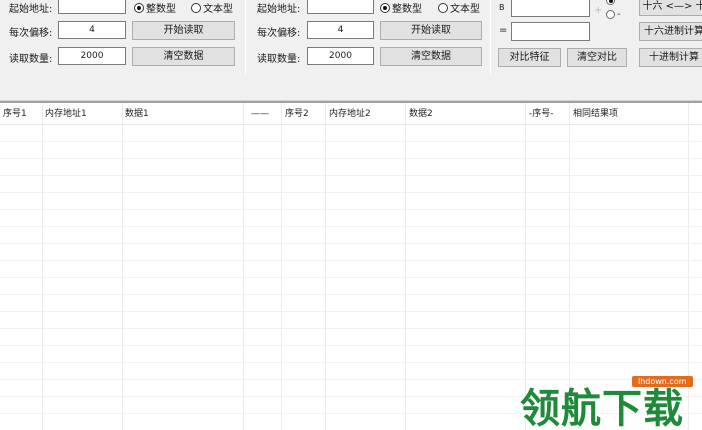 The width and height of the screenshot is (702, 430). I want to click on status-gap, so click(351, 87).